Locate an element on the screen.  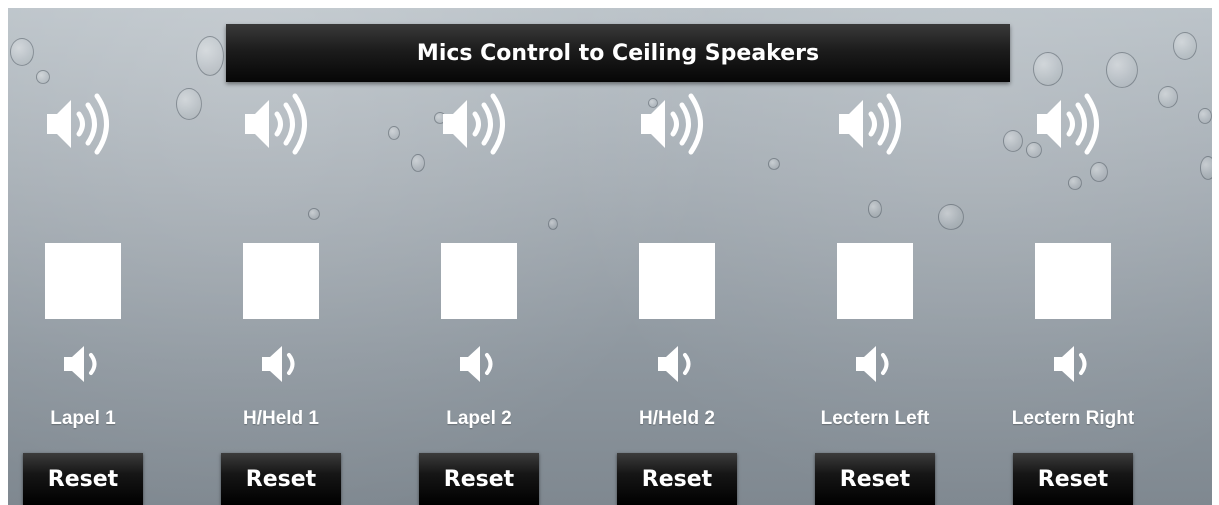
mic-channel-3: Lapel 2 Reset is located at coordinates (479, 256).